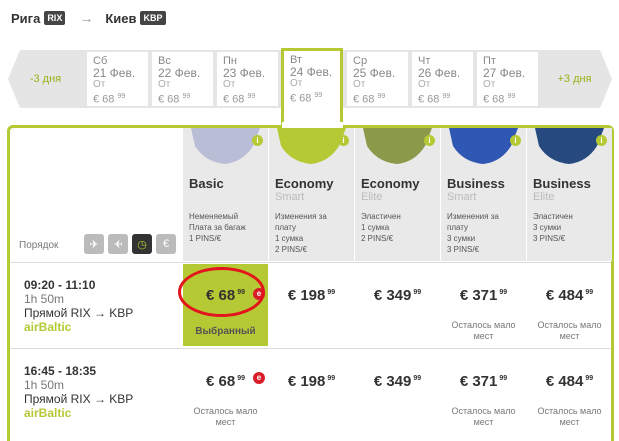 This screenshot has width=619, height=441. Describe the element at coordinates (60, 285) in the screenshot. I see `flight-times: 09:20 - 11:10` at that location.